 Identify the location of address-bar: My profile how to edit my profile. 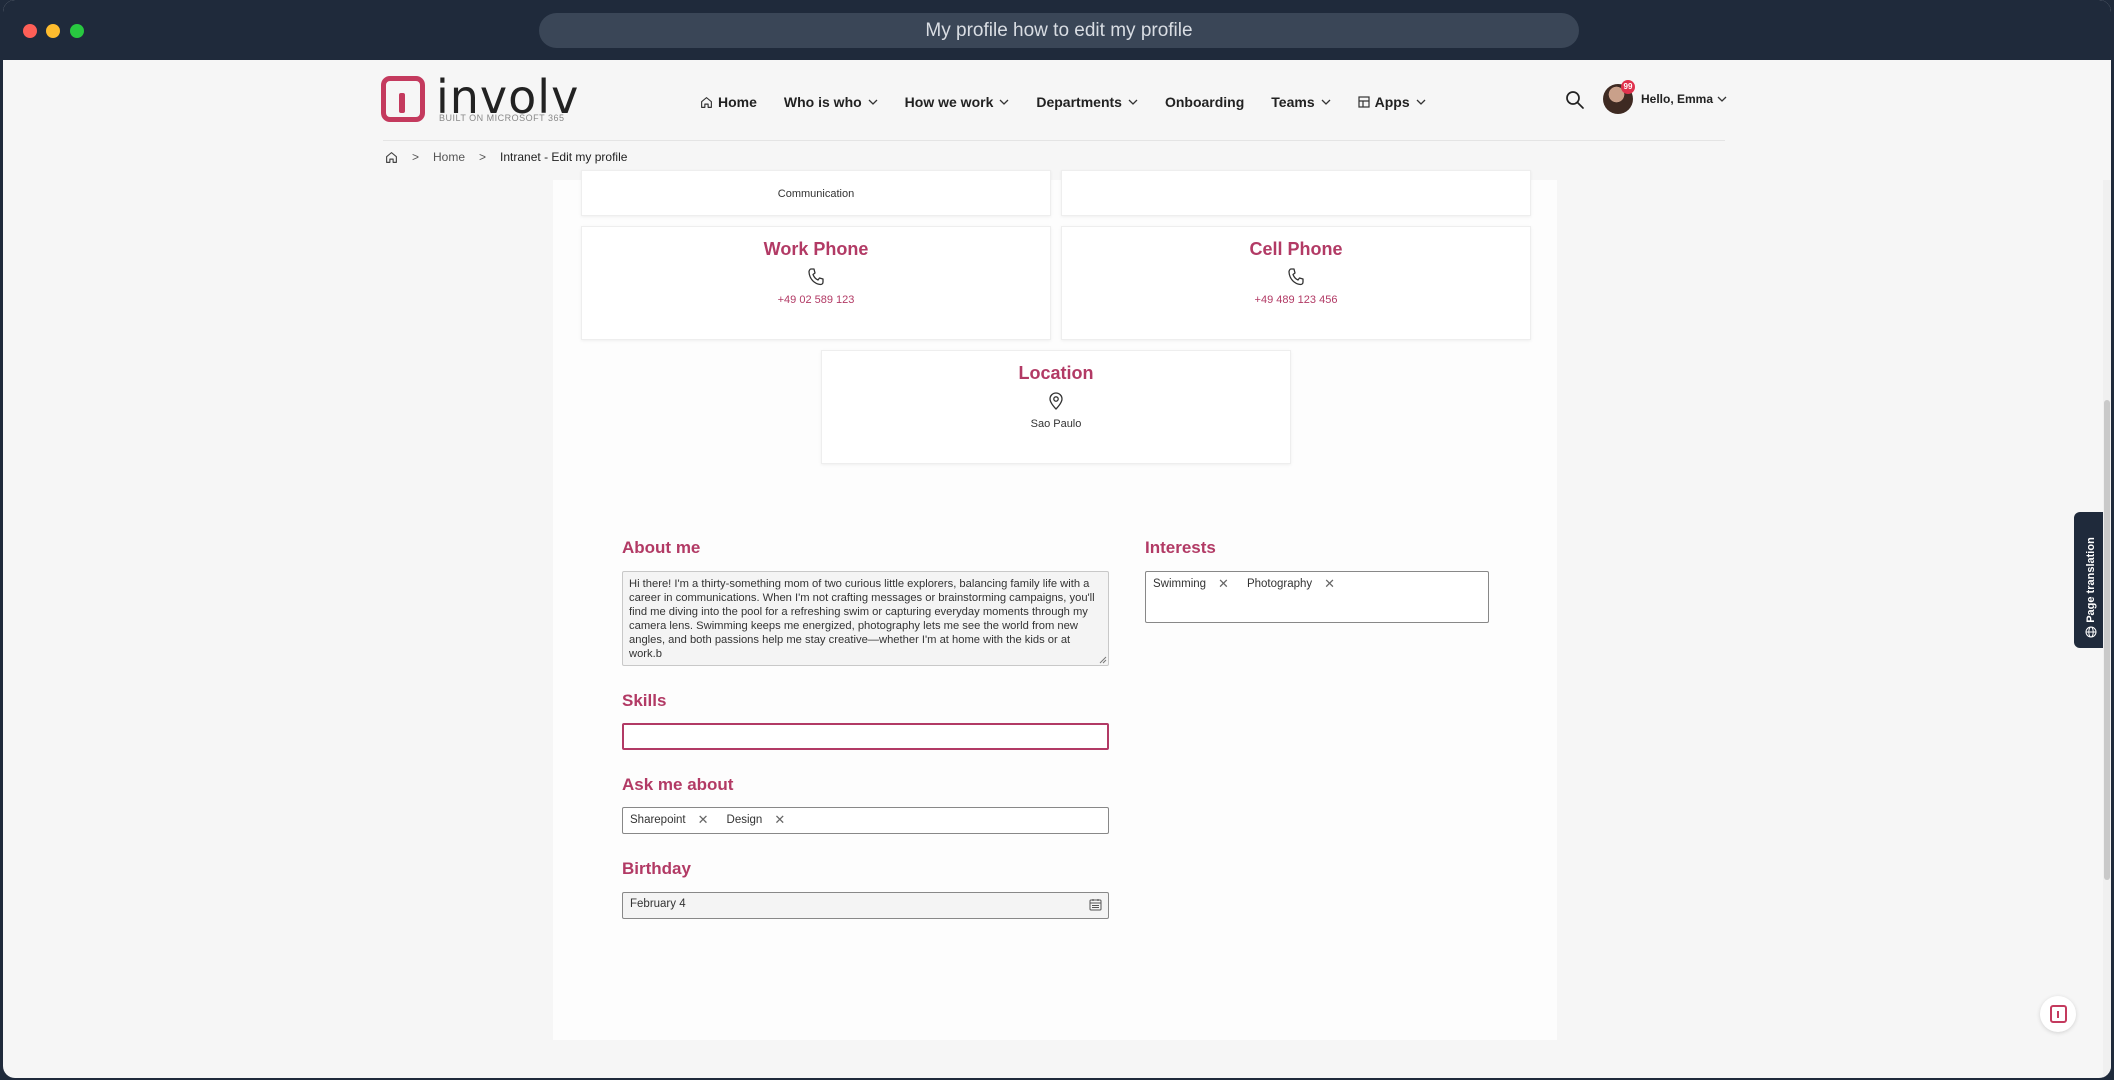
(1059, 30).